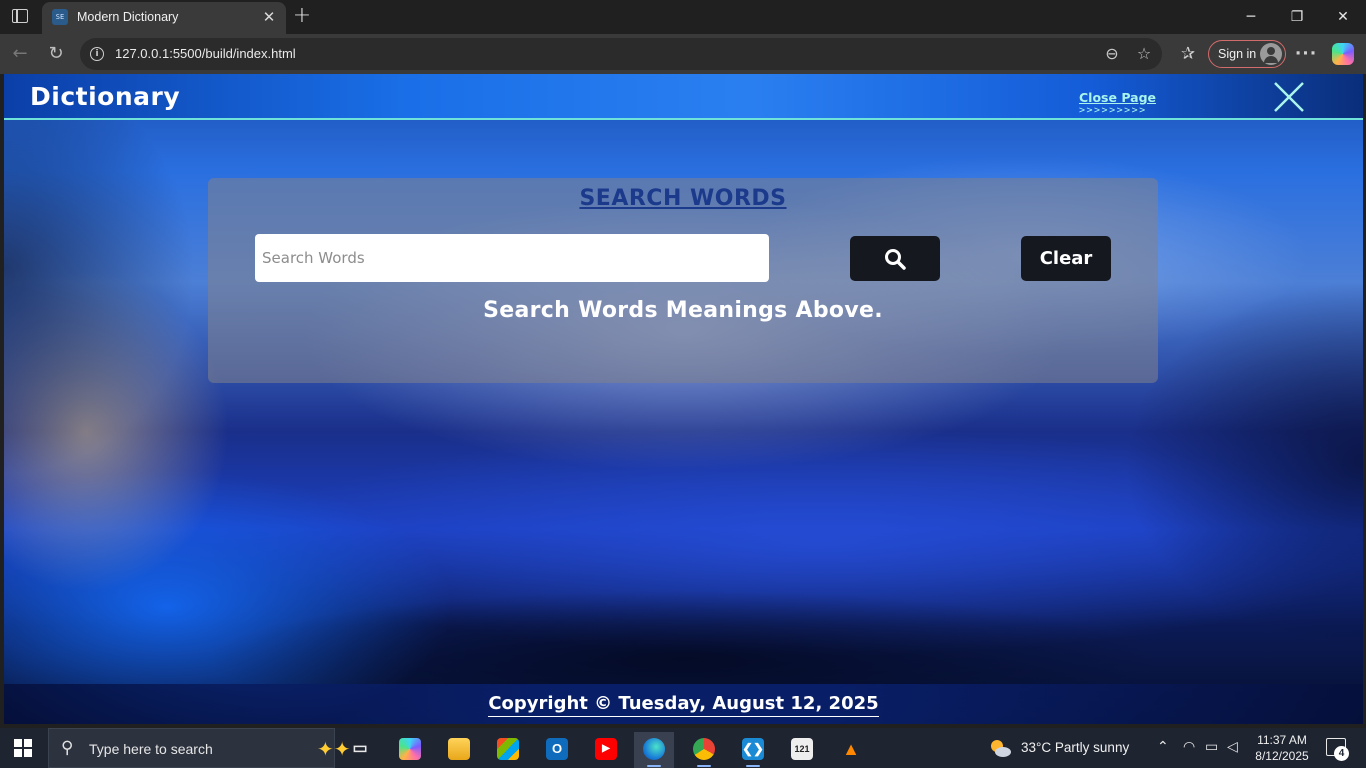 Image resolution: width=1366 pixels, height=768 pixels. Describe the element at coordinates (105, 96) in the screenshot. I see `site-title: Dictionary` at that location.